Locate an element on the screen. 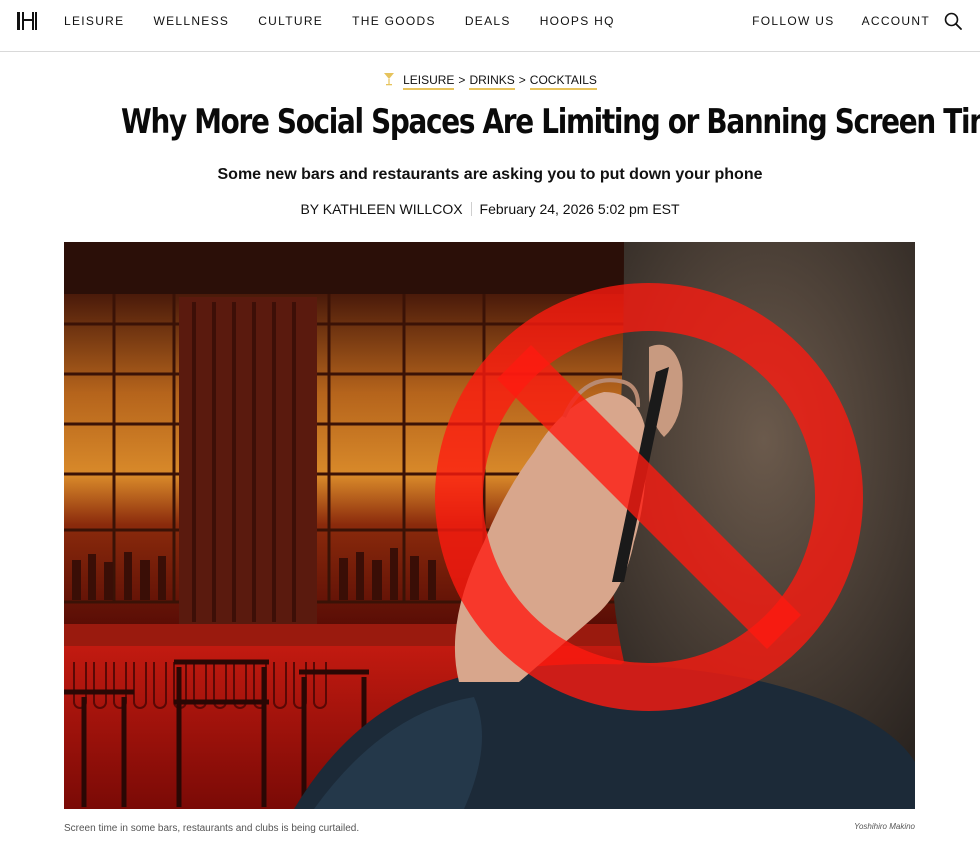 Image resolution: width=980 pixels, height=858 pixels. breadcrumb-cocktails: COCKTAILS is located at coordinates (563, 81).